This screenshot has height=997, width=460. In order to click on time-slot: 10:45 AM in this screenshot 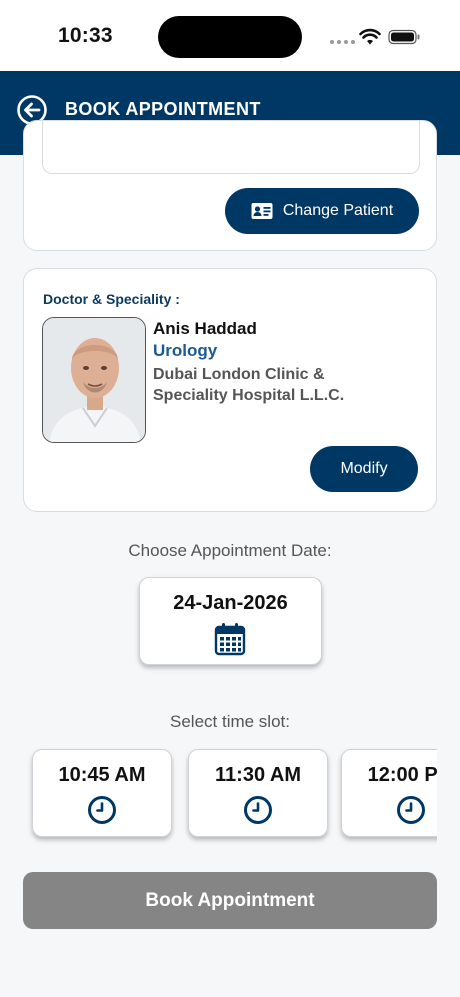, I will do `click(102, 793)`.